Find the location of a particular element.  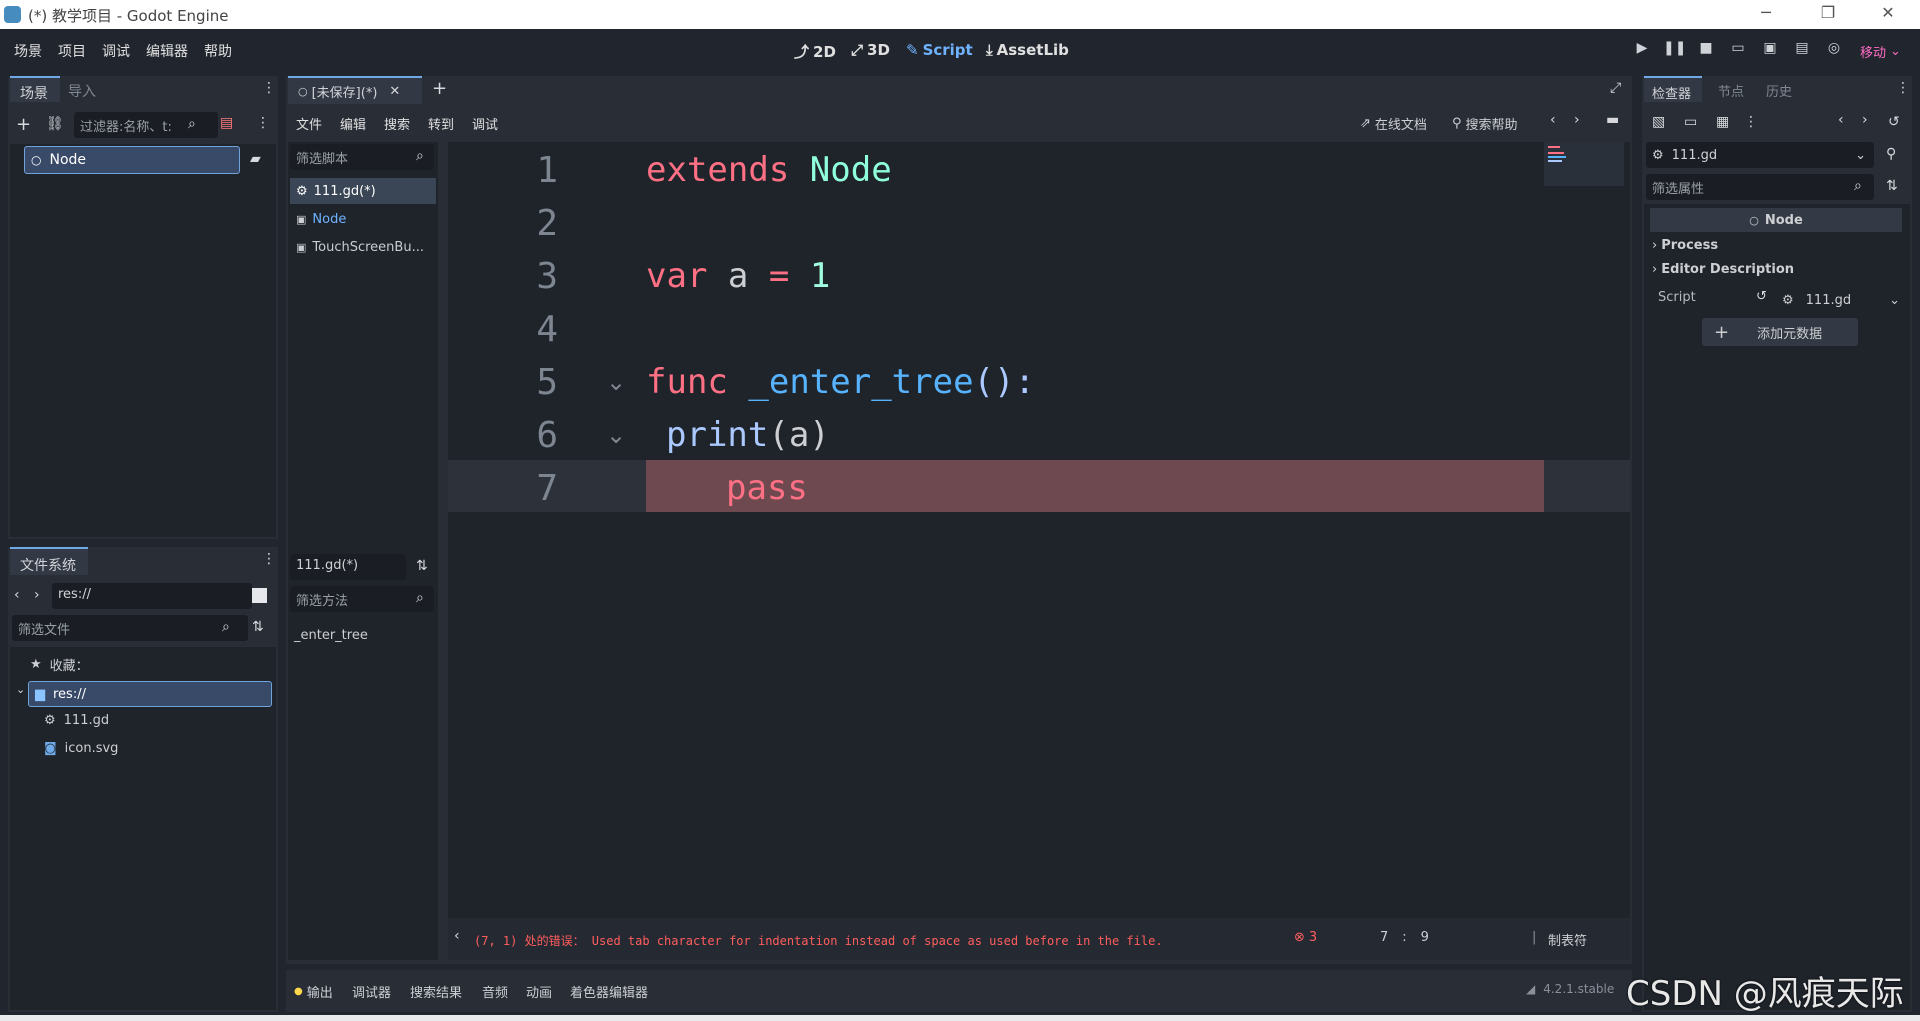

main-screen-2d-button: ⤴ 2D is located at coordinates (815, 51).